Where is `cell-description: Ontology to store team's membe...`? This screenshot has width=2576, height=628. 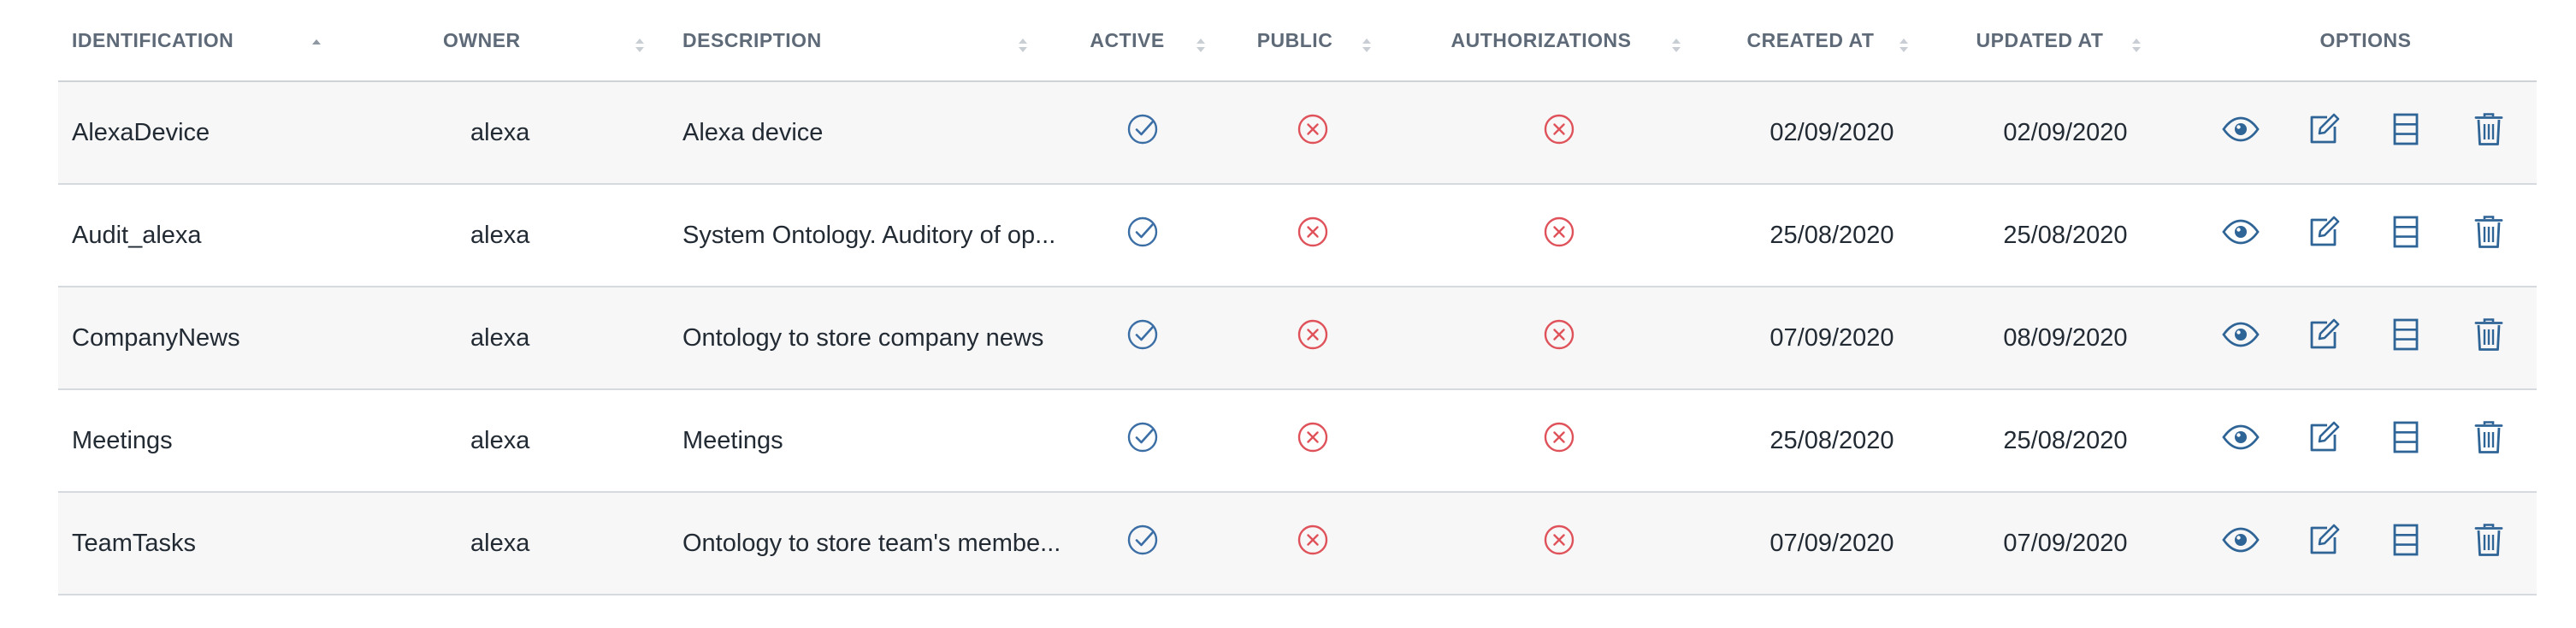 cell-description: Ontology to store team's membe... is located at coordinates (868, 543).